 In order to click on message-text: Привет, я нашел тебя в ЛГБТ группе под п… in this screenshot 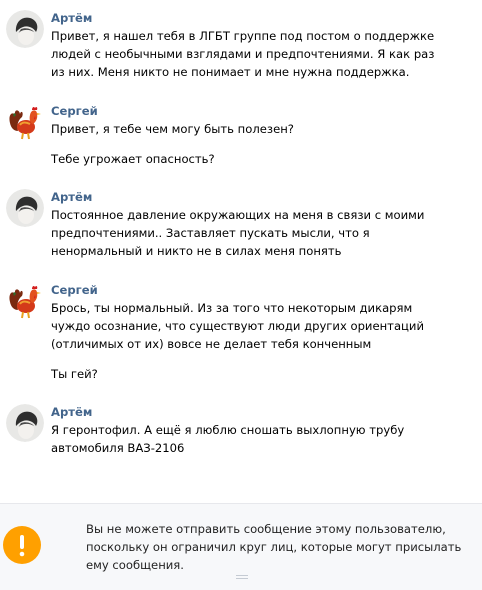, I will do `click(261, 54)`.